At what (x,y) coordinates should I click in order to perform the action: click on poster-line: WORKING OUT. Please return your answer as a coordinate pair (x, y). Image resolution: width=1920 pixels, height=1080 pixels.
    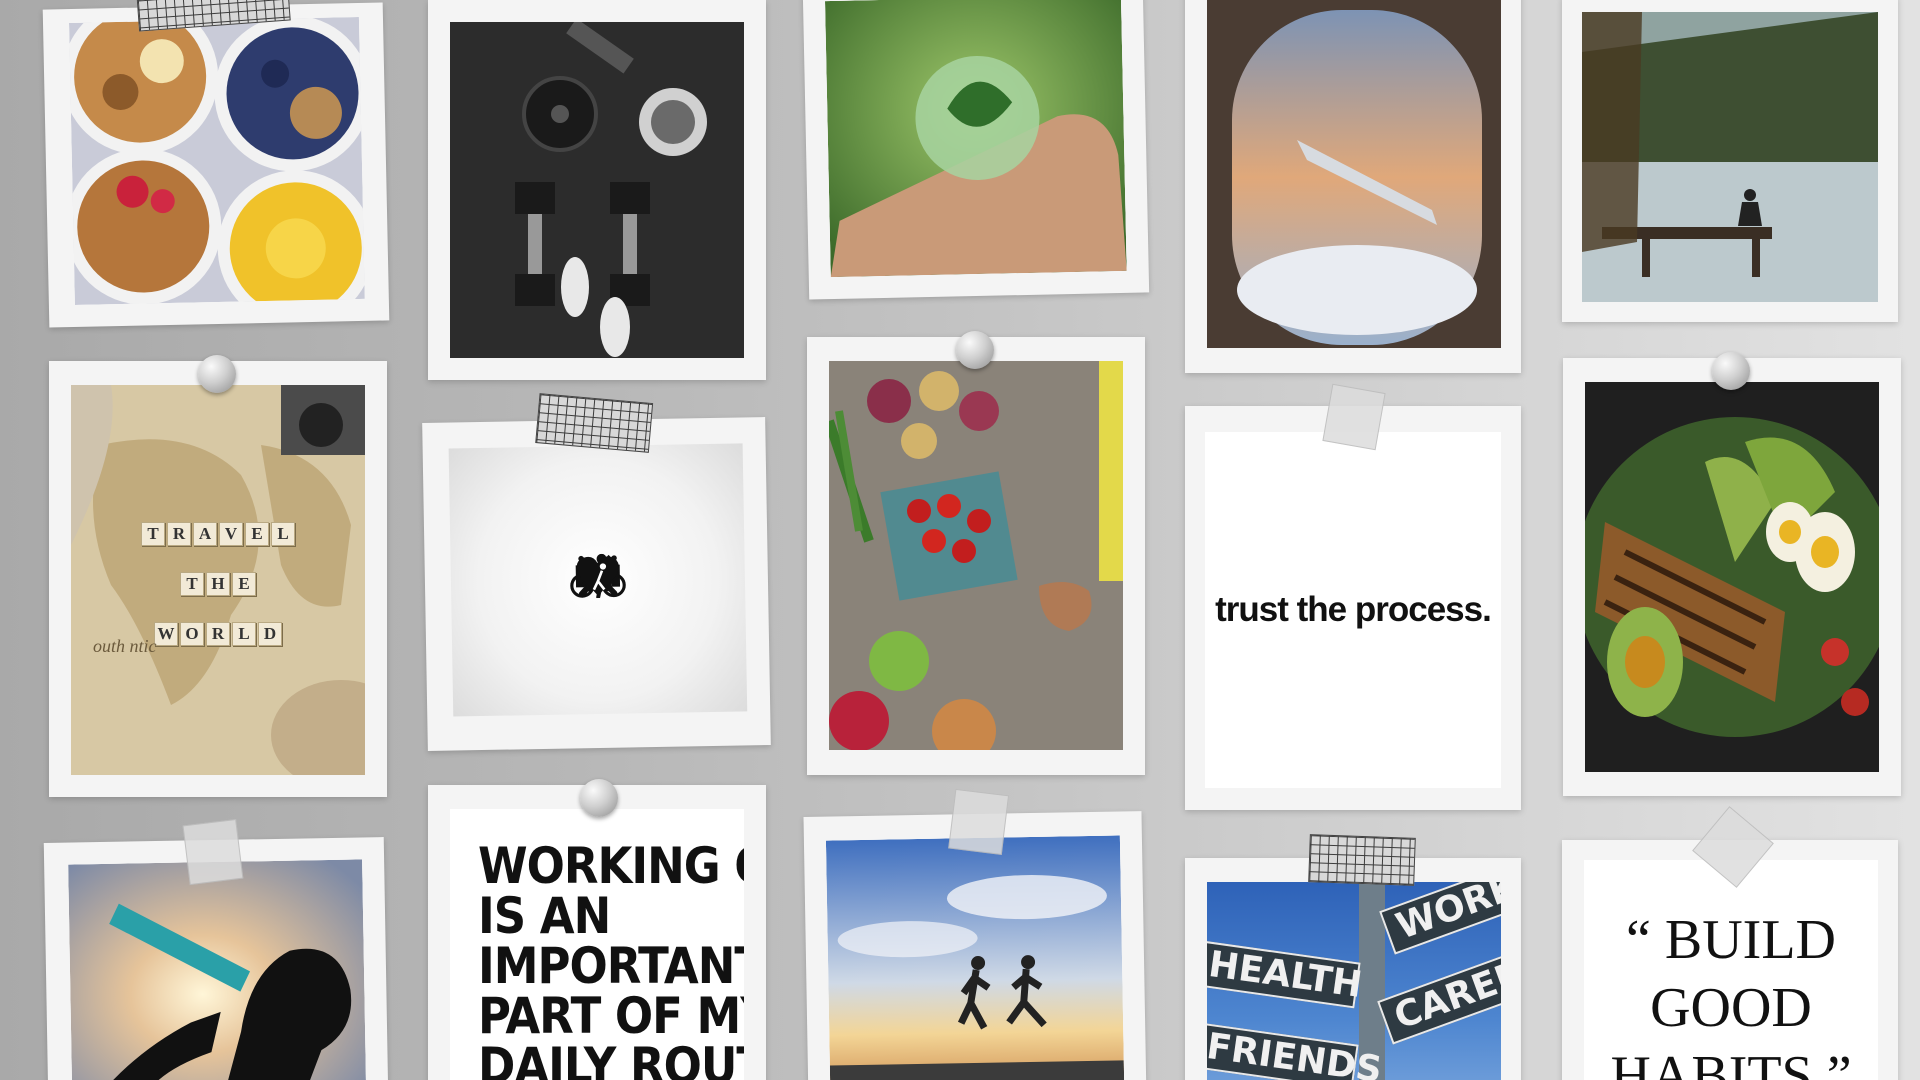
    Looking at the image, I should click on (611, 866).